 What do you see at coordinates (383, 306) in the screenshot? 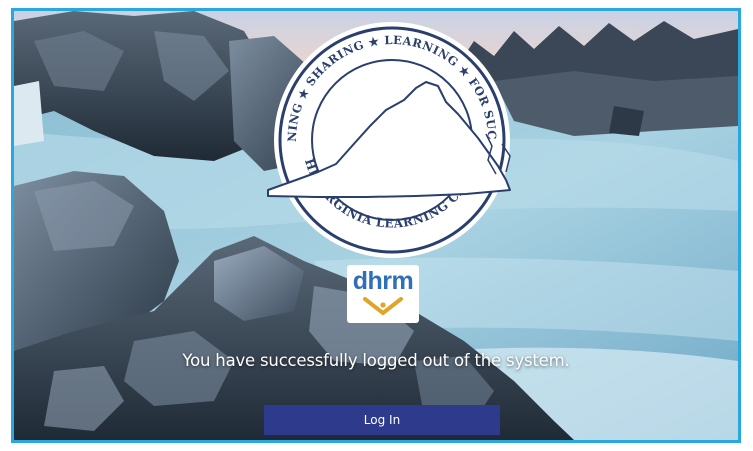
I see `chevron-logo-icon` at bounding box center [383, 306].